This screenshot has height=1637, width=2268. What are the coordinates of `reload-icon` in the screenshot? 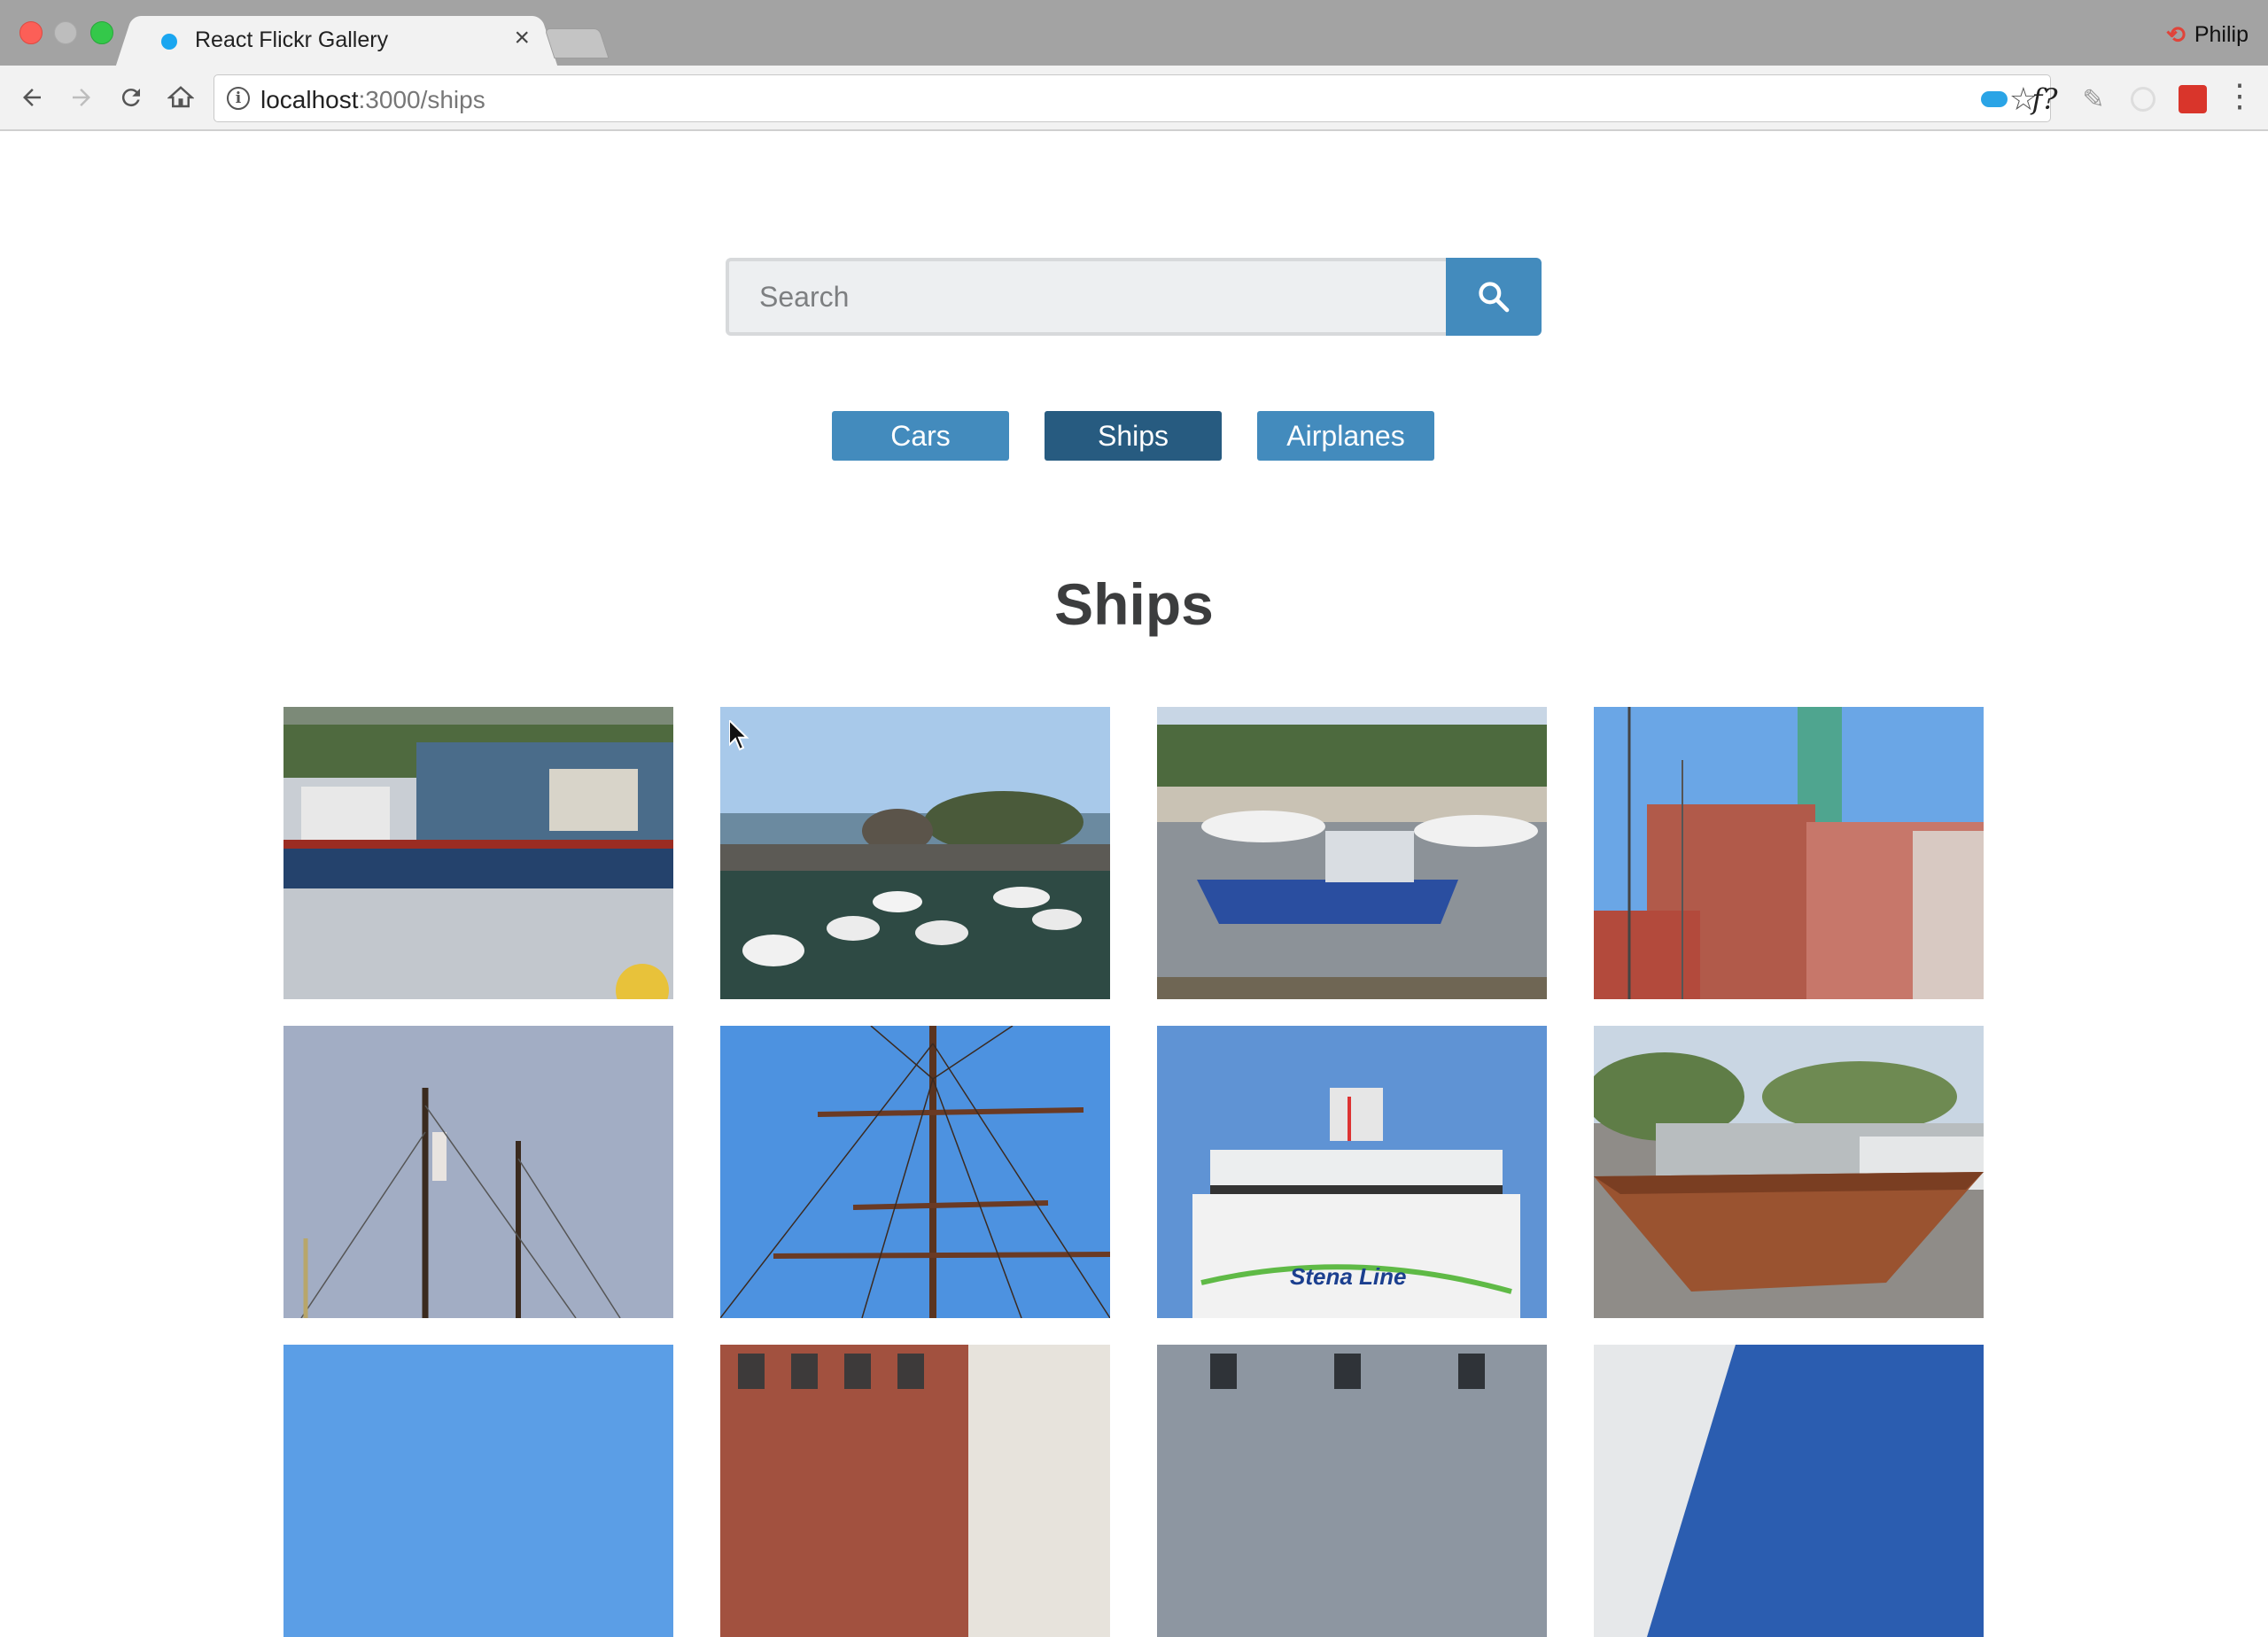 It's located at (130, 98).